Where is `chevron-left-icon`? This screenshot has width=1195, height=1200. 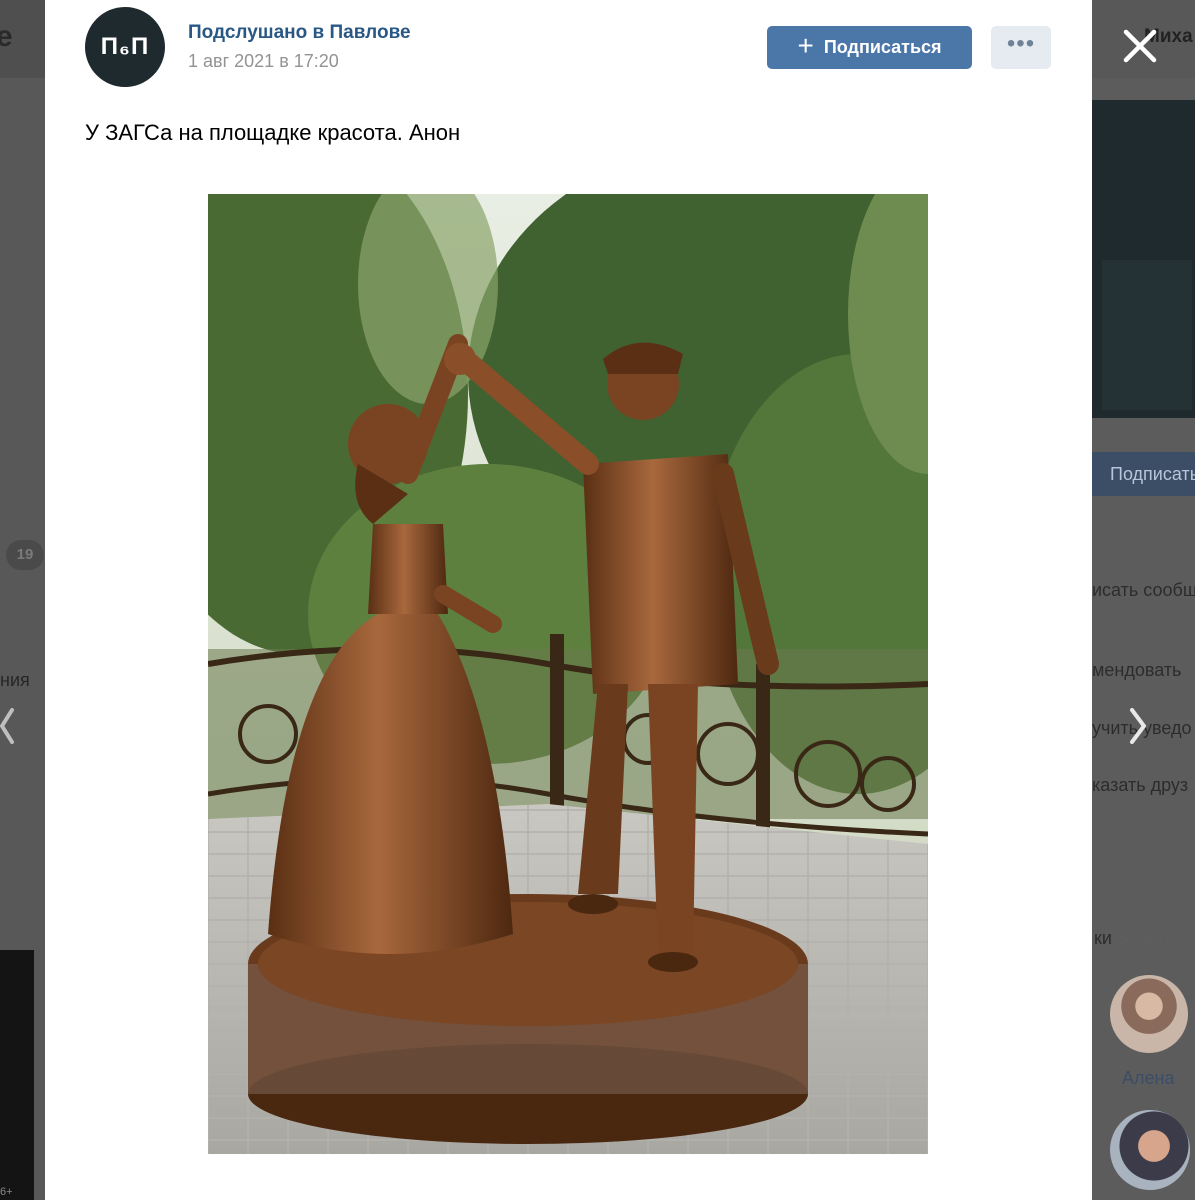
chevron-left-icon is located at coordinates (9, 726).